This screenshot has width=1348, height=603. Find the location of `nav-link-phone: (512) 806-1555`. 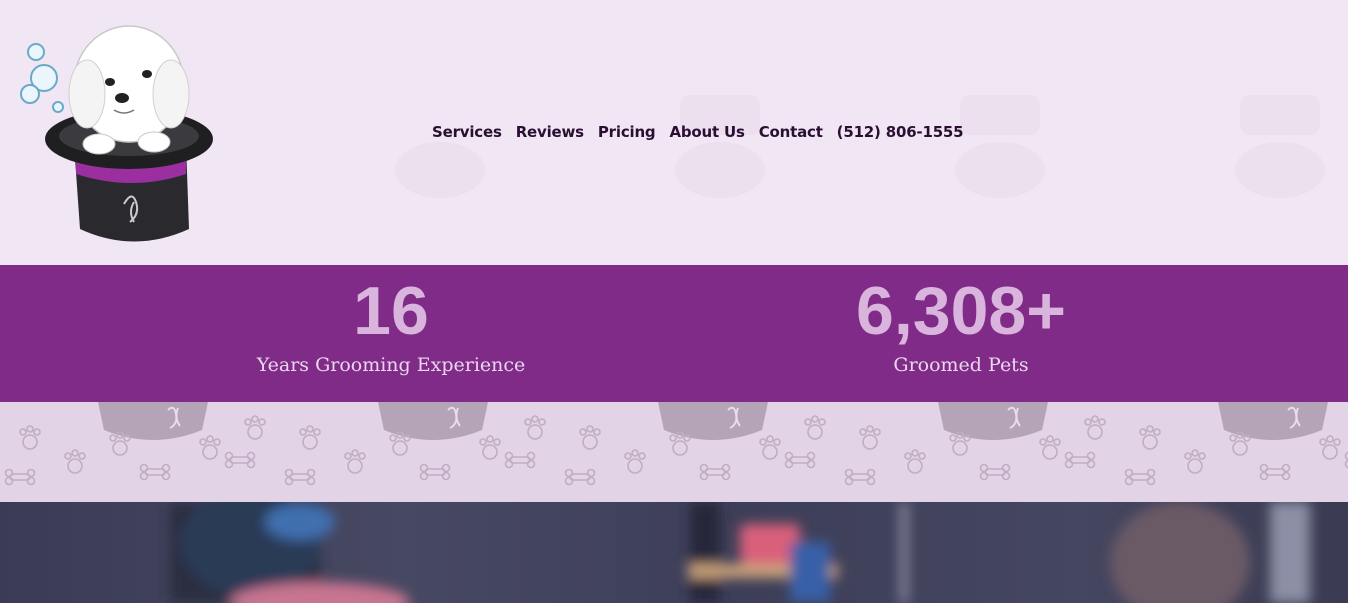

nav-link-phone: (512) 806-1555 is located at coordinates (900, 132).